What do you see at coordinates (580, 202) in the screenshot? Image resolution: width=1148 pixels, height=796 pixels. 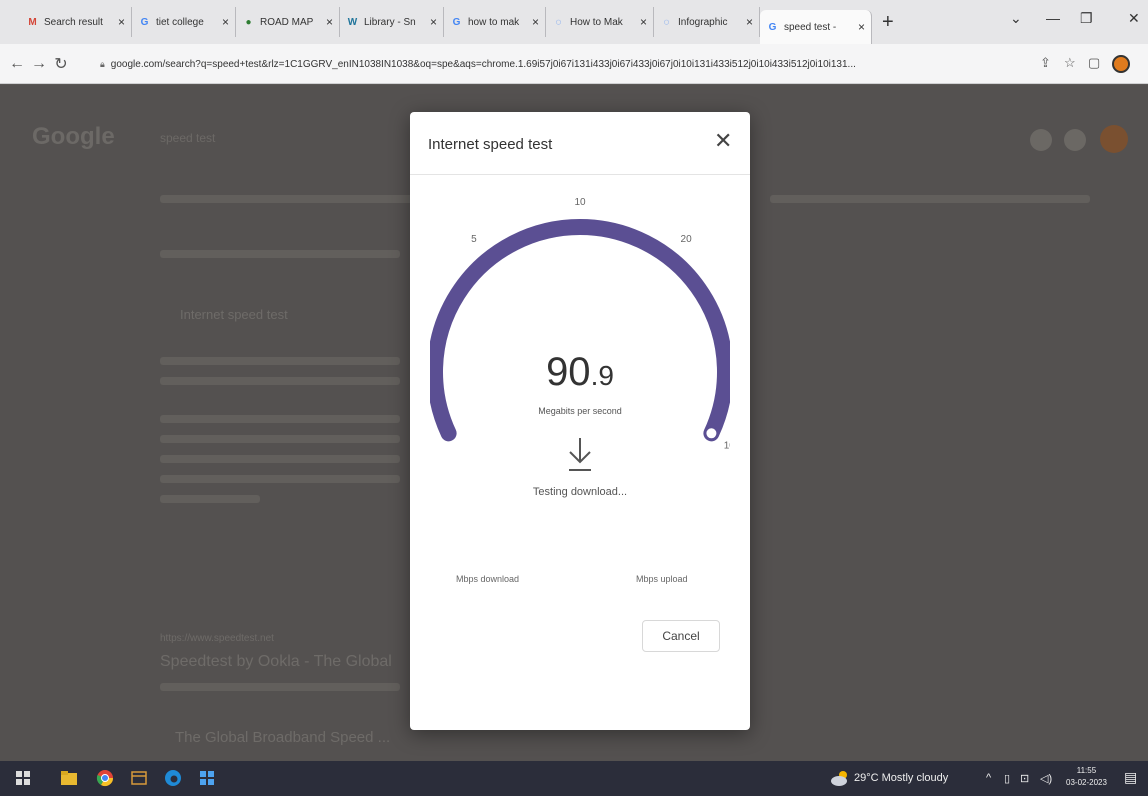 I see `gauge-tick-label: 10` at bounding box center [580, 202].